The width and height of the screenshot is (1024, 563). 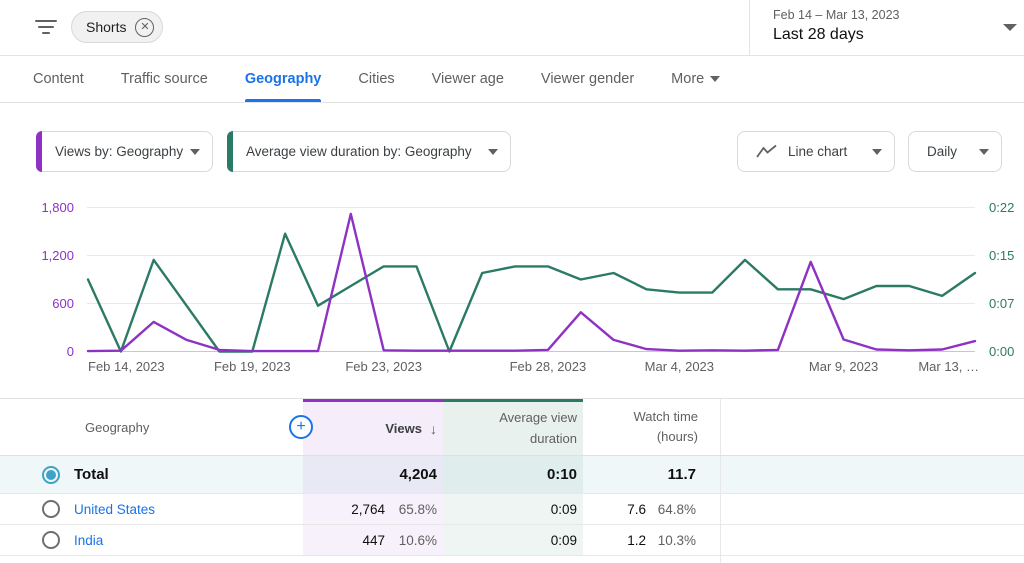 What do you see at coordinates (39, 151) in the screenshot?
I see `purple-accent-bar` at bounding box center [39, 151].